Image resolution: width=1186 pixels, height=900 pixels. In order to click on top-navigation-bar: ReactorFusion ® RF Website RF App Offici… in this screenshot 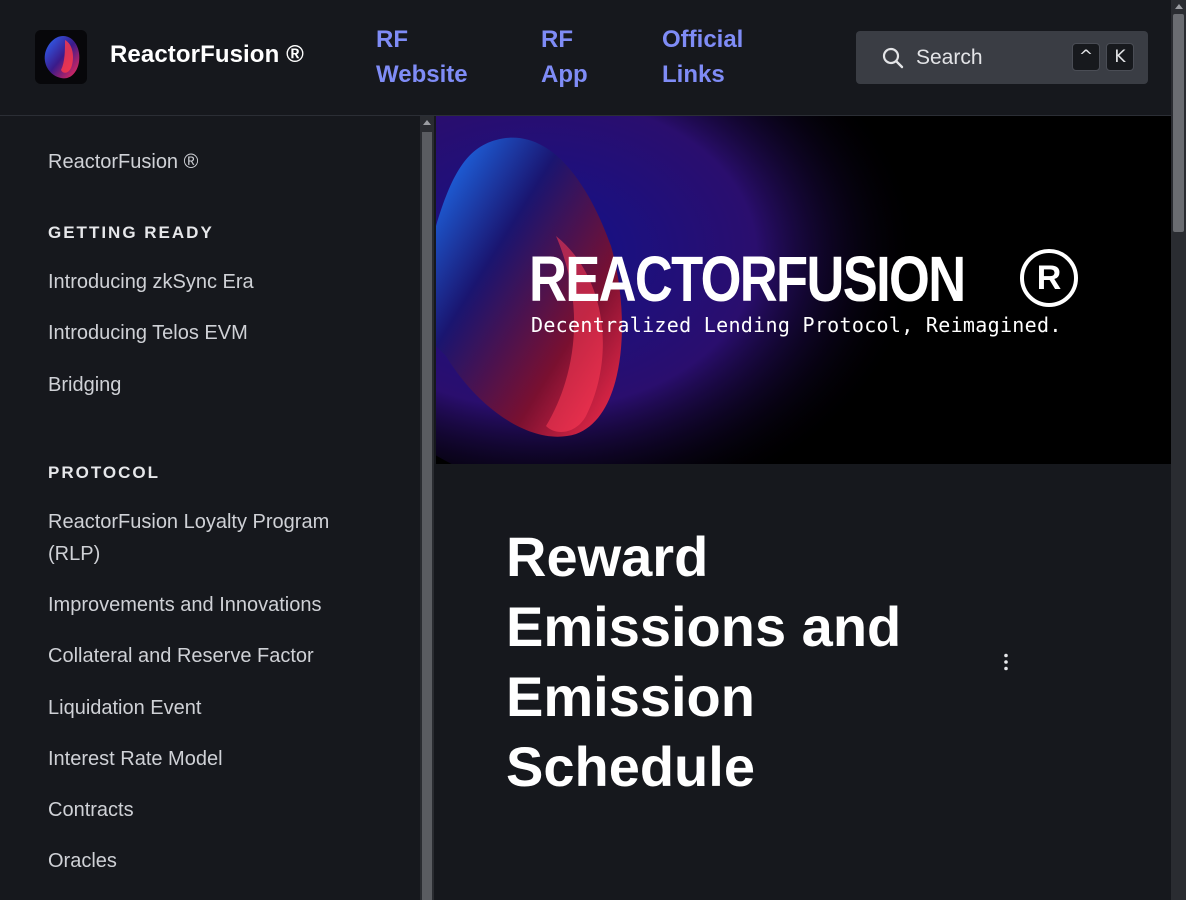, I will do `click(585, 58)`.